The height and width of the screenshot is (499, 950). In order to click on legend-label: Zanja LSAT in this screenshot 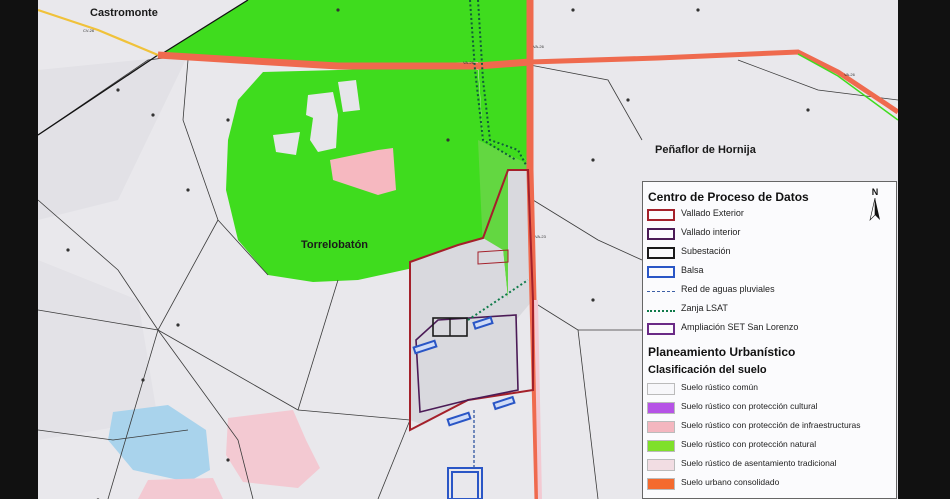, I will do `click(704, 308)`.